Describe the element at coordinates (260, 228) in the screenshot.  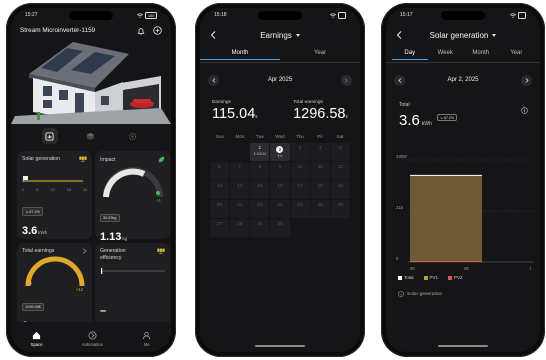
I see `calendar-day: 29` at that location.